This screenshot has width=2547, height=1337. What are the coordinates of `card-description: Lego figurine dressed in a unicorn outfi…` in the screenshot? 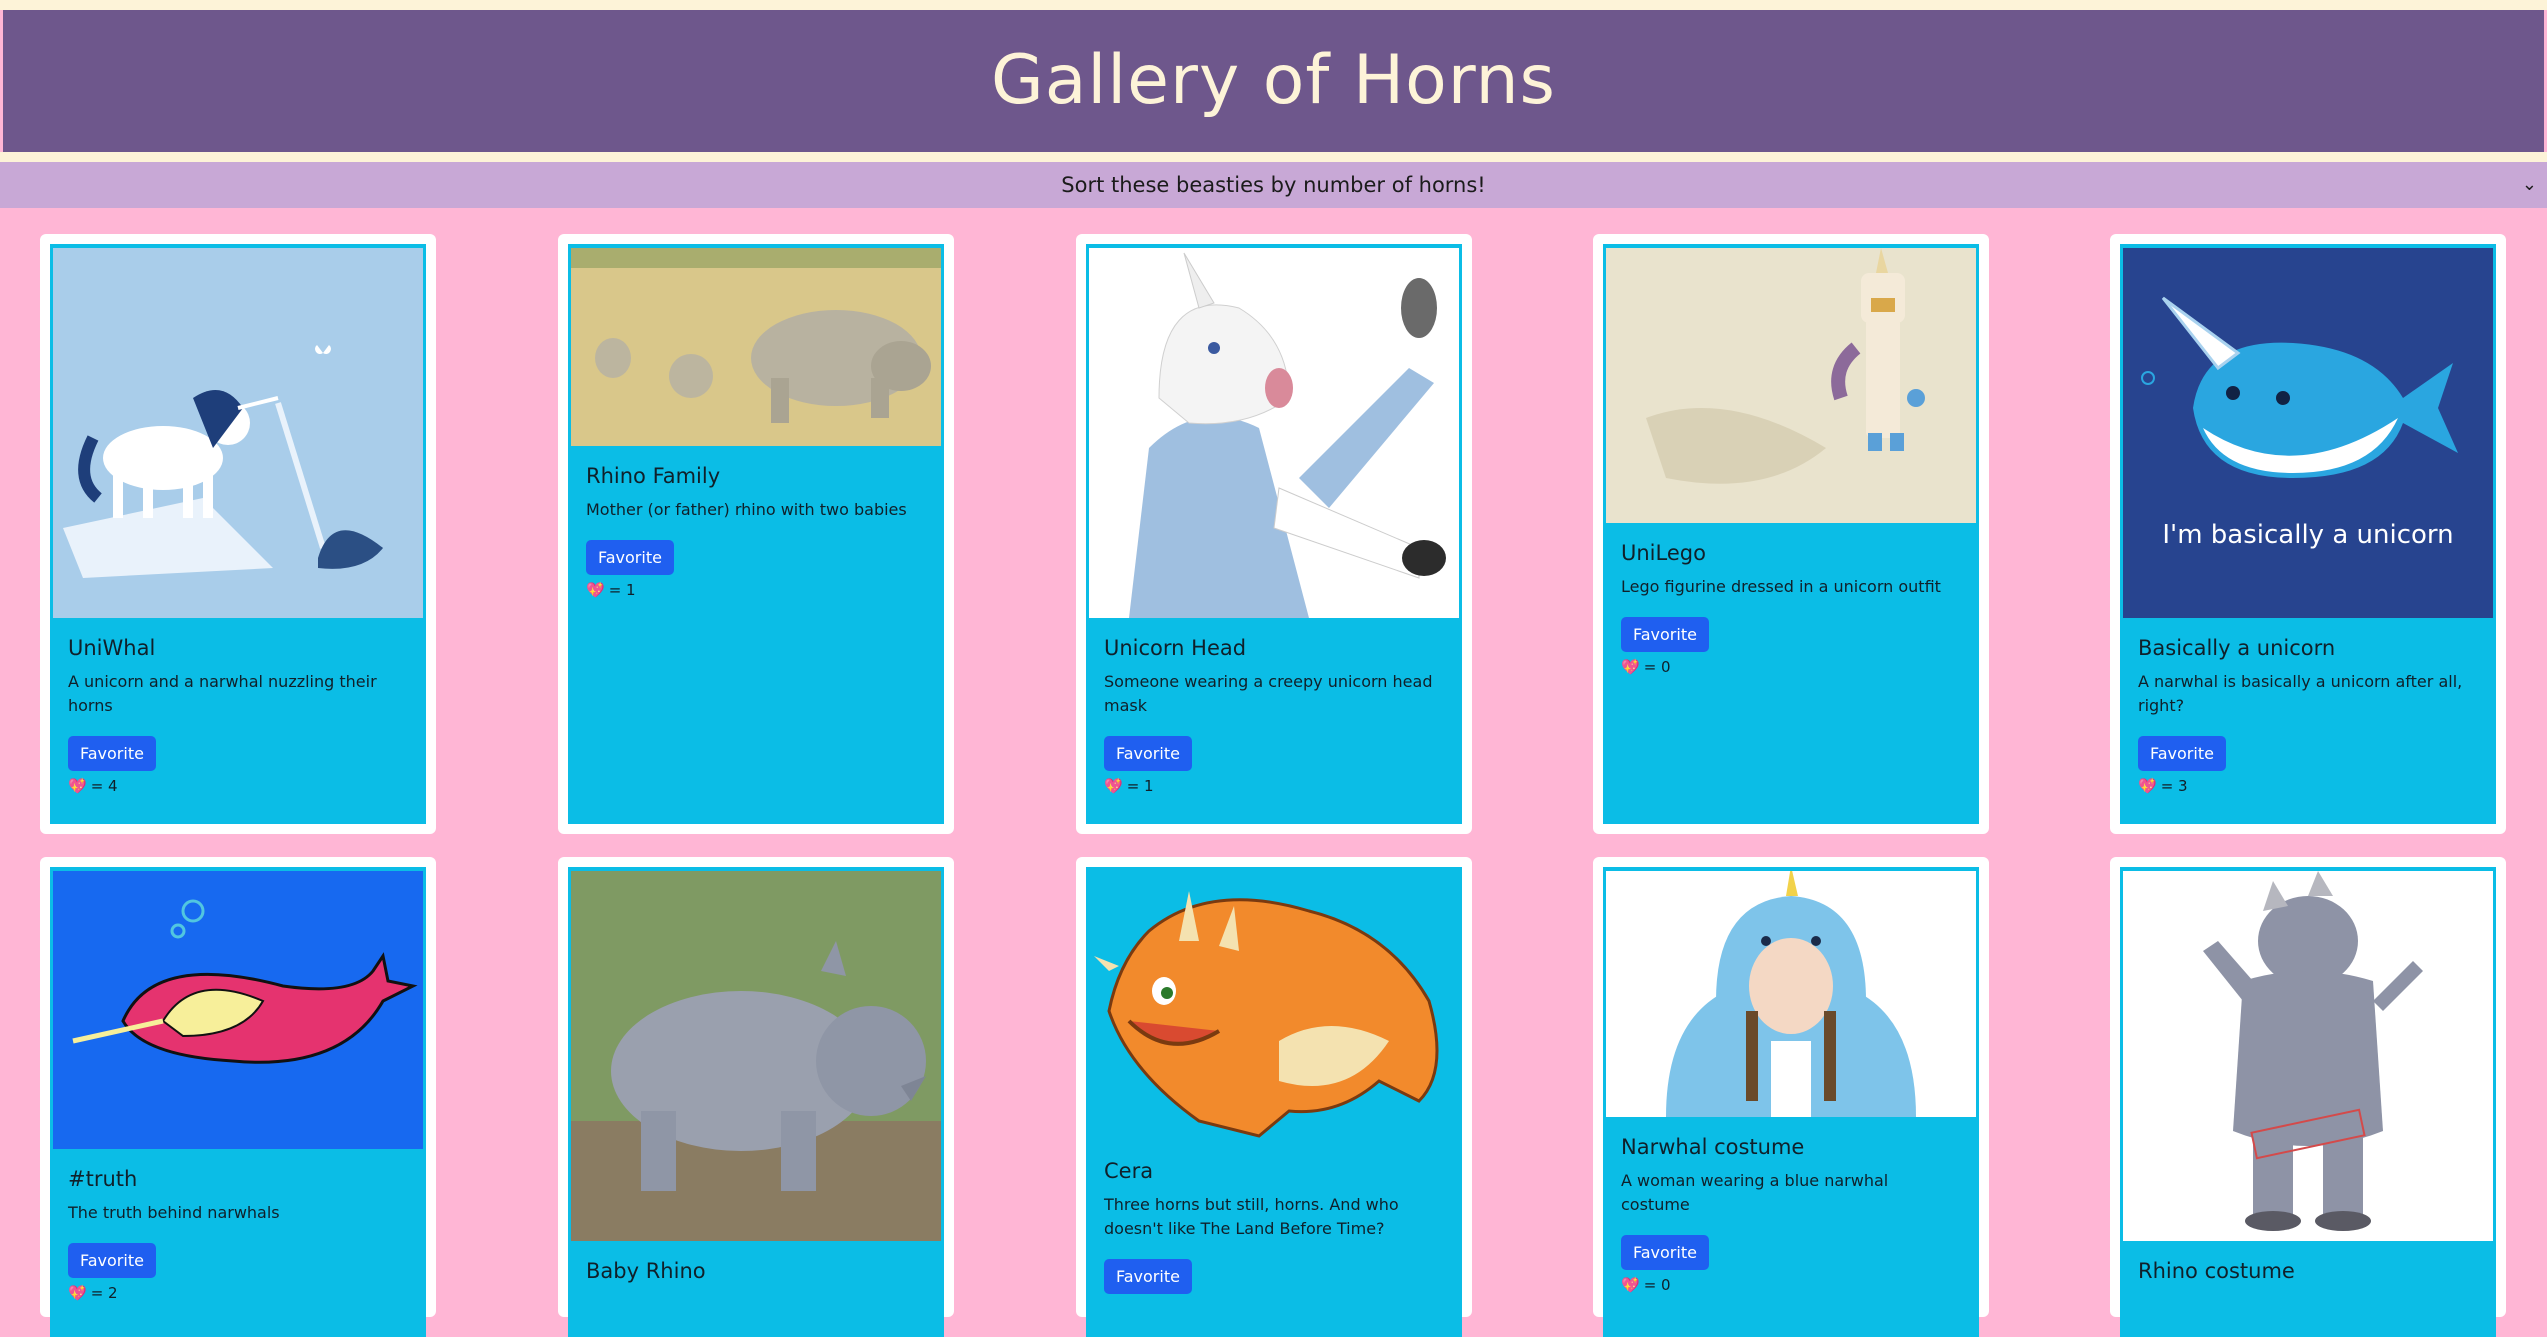 It's located at (1781, 586).